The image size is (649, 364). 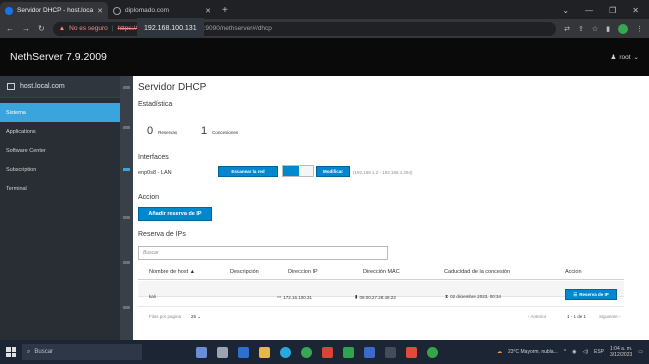 What do you see at coordinates (155, 104) in the screenshot?
I see `stats-heading: Estadística` at bounding box center [155, 104].